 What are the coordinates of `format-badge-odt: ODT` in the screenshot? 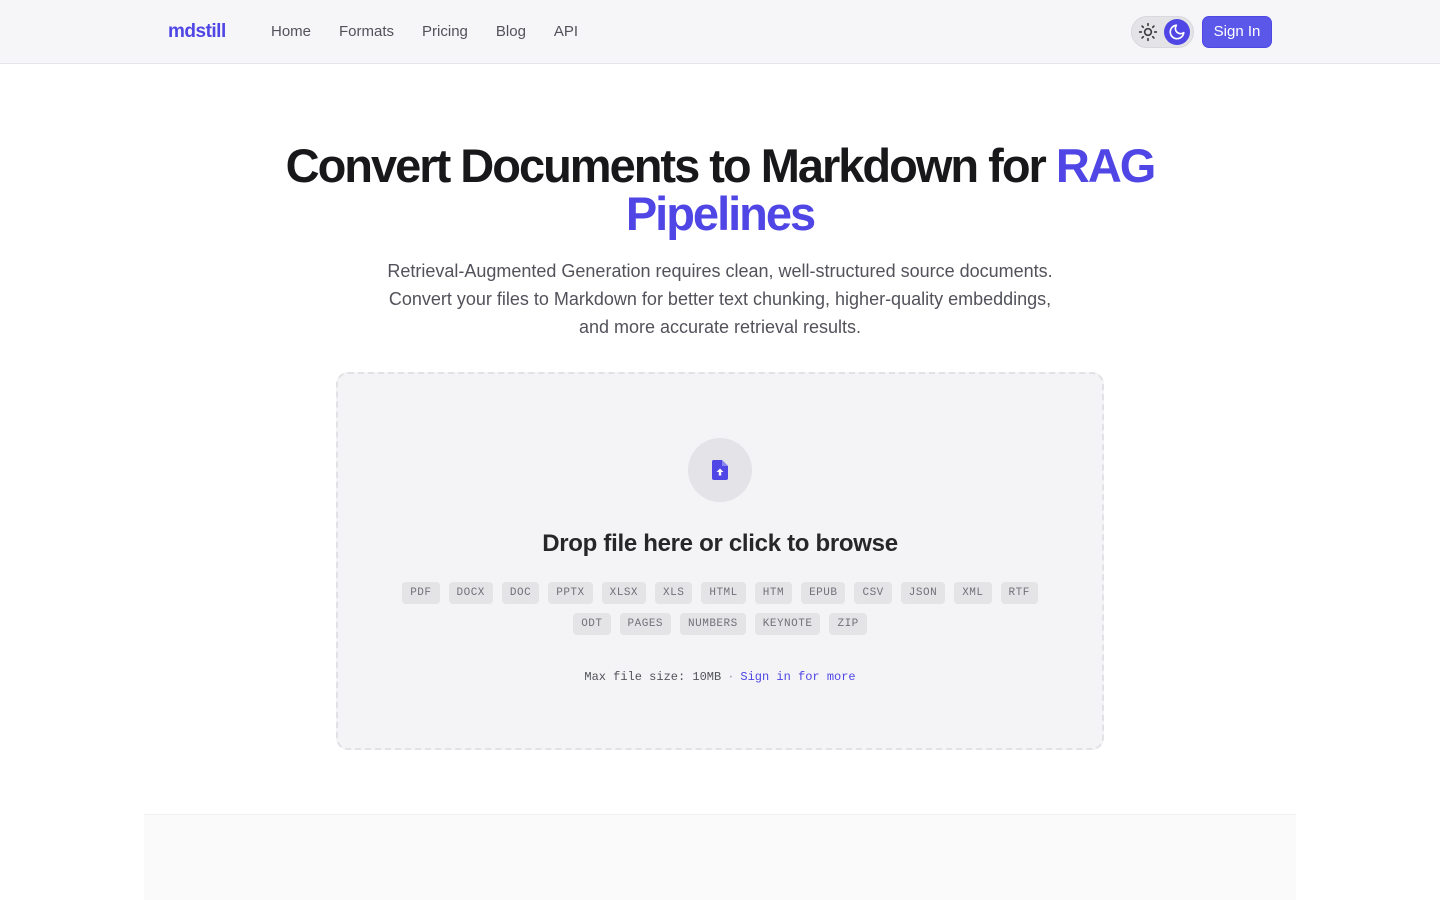 It's located at (592, 624).